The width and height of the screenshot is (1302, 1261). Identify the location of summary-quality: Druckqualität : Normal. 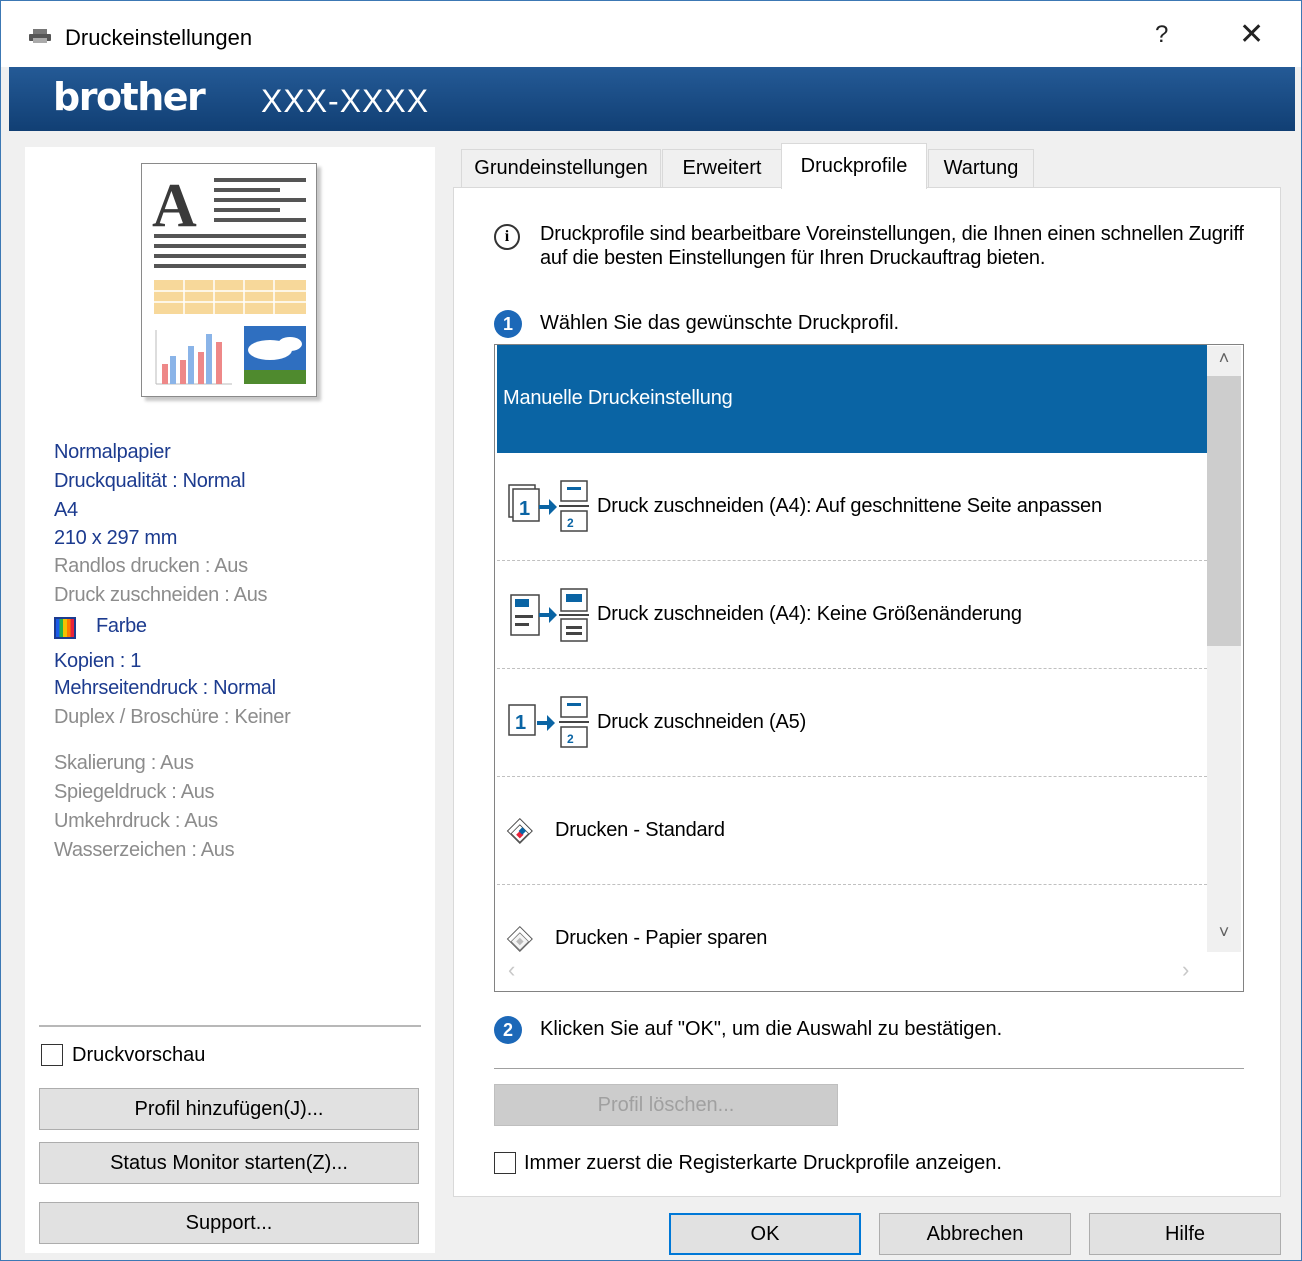
(150, 481).